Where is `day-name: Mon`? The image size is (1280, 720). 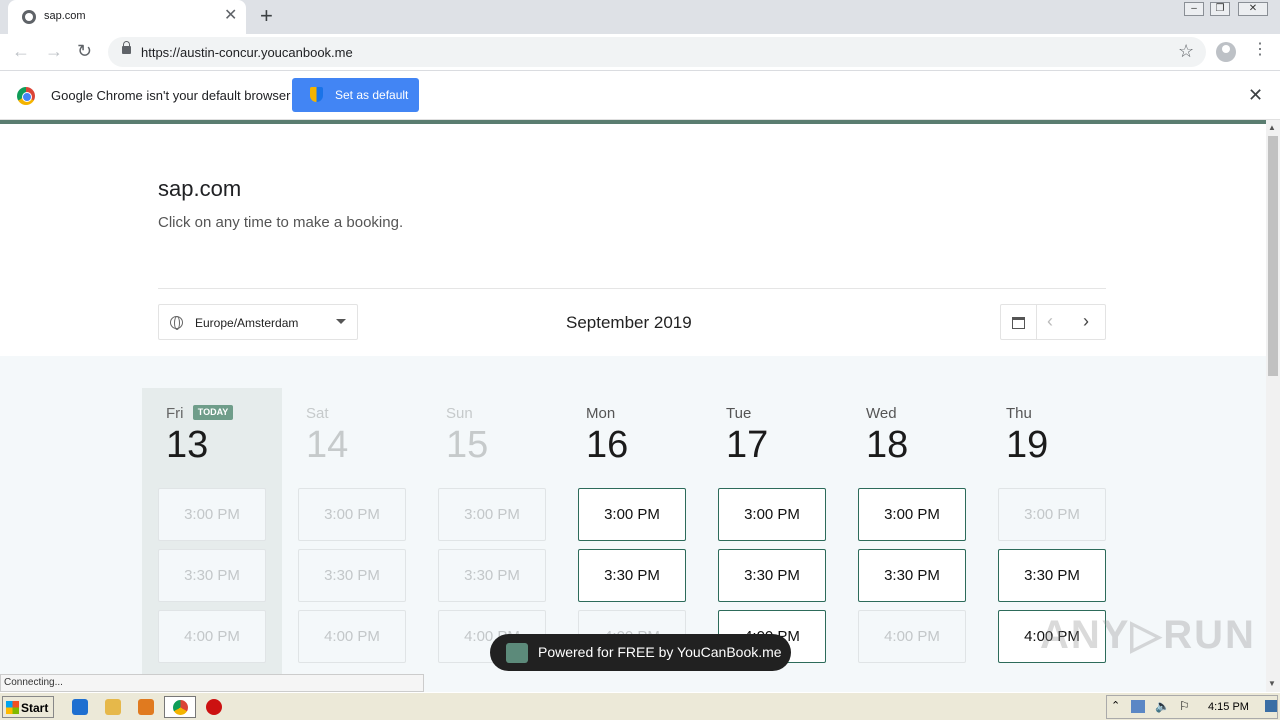 day-name: Mon is located at coordinates (601, 413).